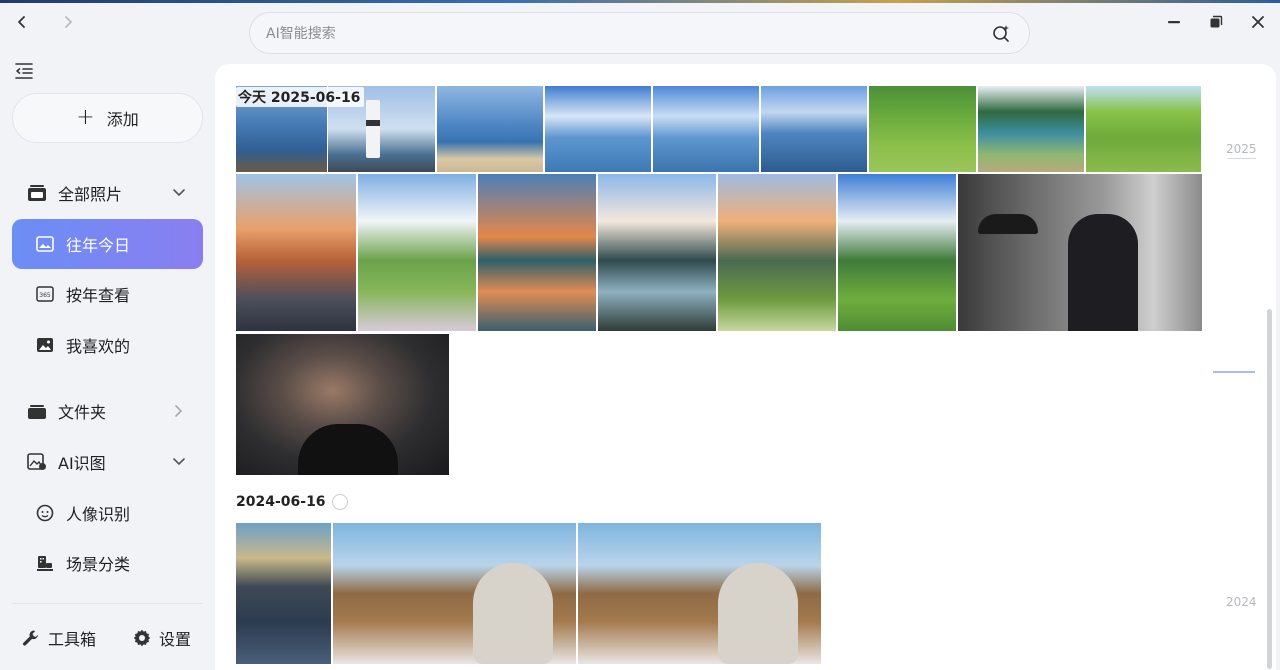 The image size is (1280, 670). Describe the element at coordinates (1234, 372) in the screenshot. I see `timeline-position-indicator` at that location.